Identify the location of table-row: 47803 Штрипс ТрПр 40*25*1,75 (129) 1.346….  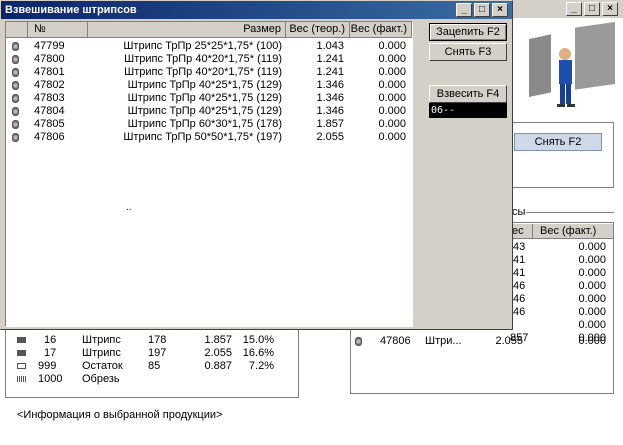
(209, 98).